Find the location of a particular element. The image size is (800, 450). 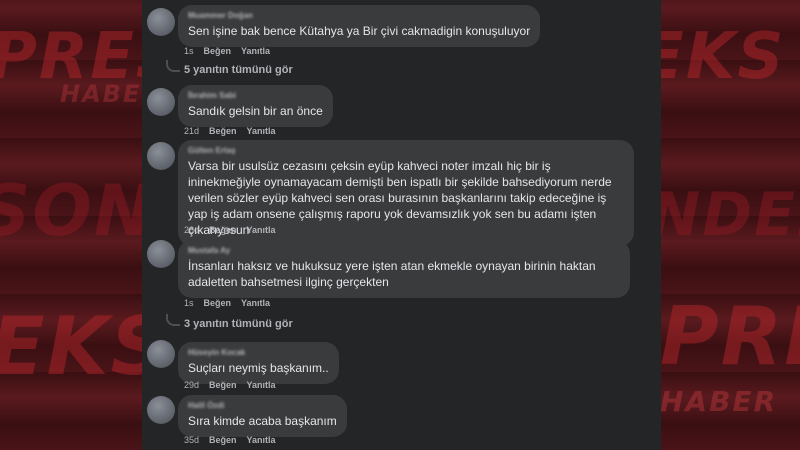

comment-text: Sandık gelsin bir an önce is located at coordinates (255, 111).